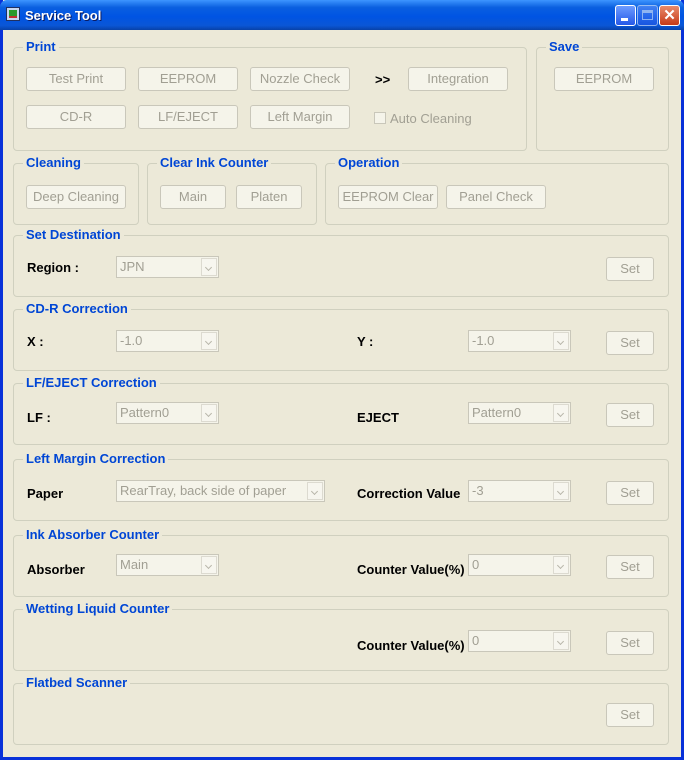  I want to click on flatbed-scanner-set-button: Set, so click(630, 715).